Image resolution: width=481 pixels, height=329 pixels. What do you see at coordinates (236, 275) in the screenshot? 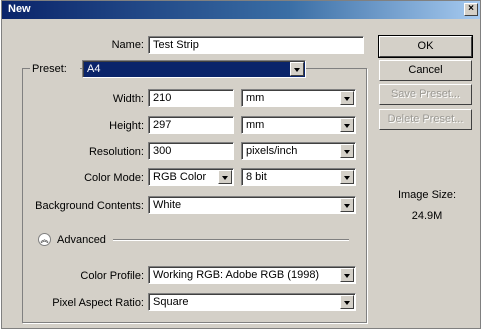
I see `color-profile-value: Working RGB: Adobe RGB (1998)` at bounding box center [236, 275].